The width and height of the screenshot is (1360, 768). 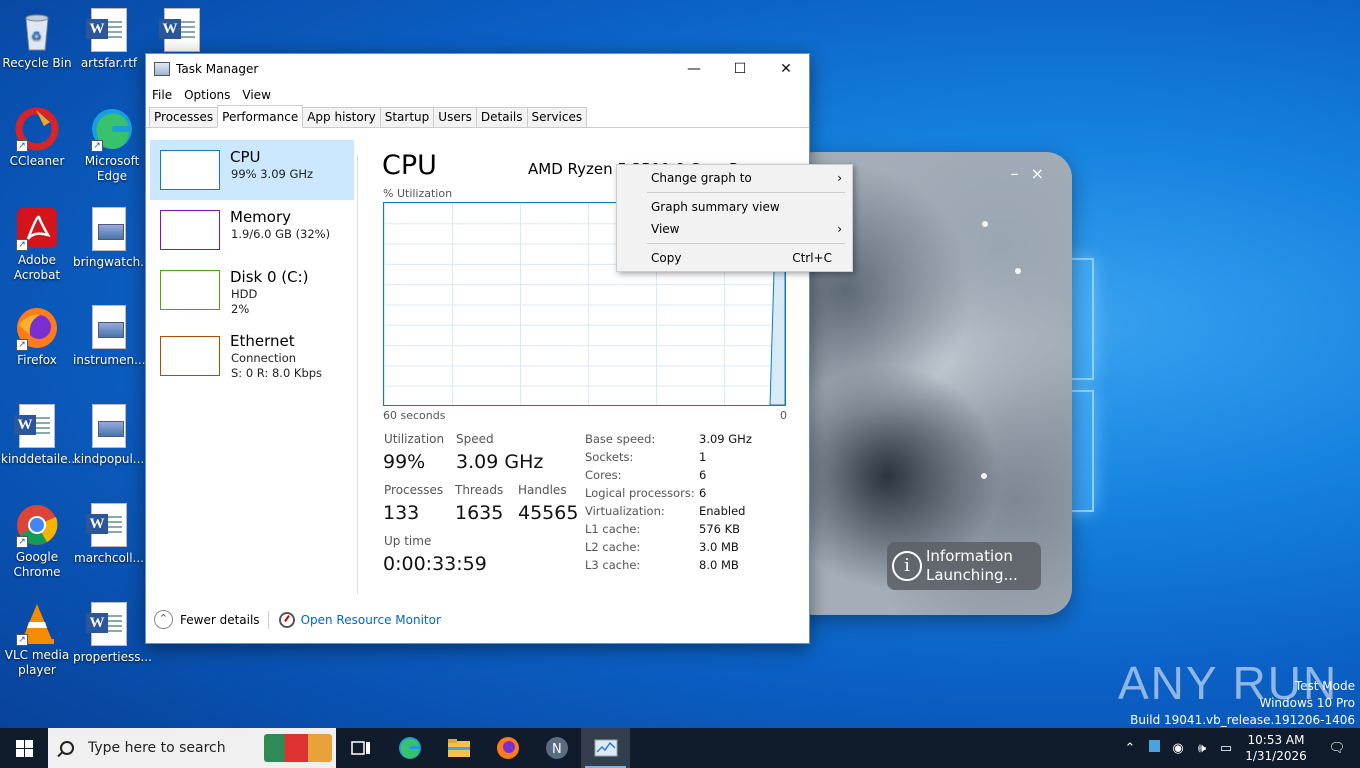 What do you see at coordinates (37, 328) in the screenshot?
I see `firefox-icon: ↗` at bounding box center [37, 328].